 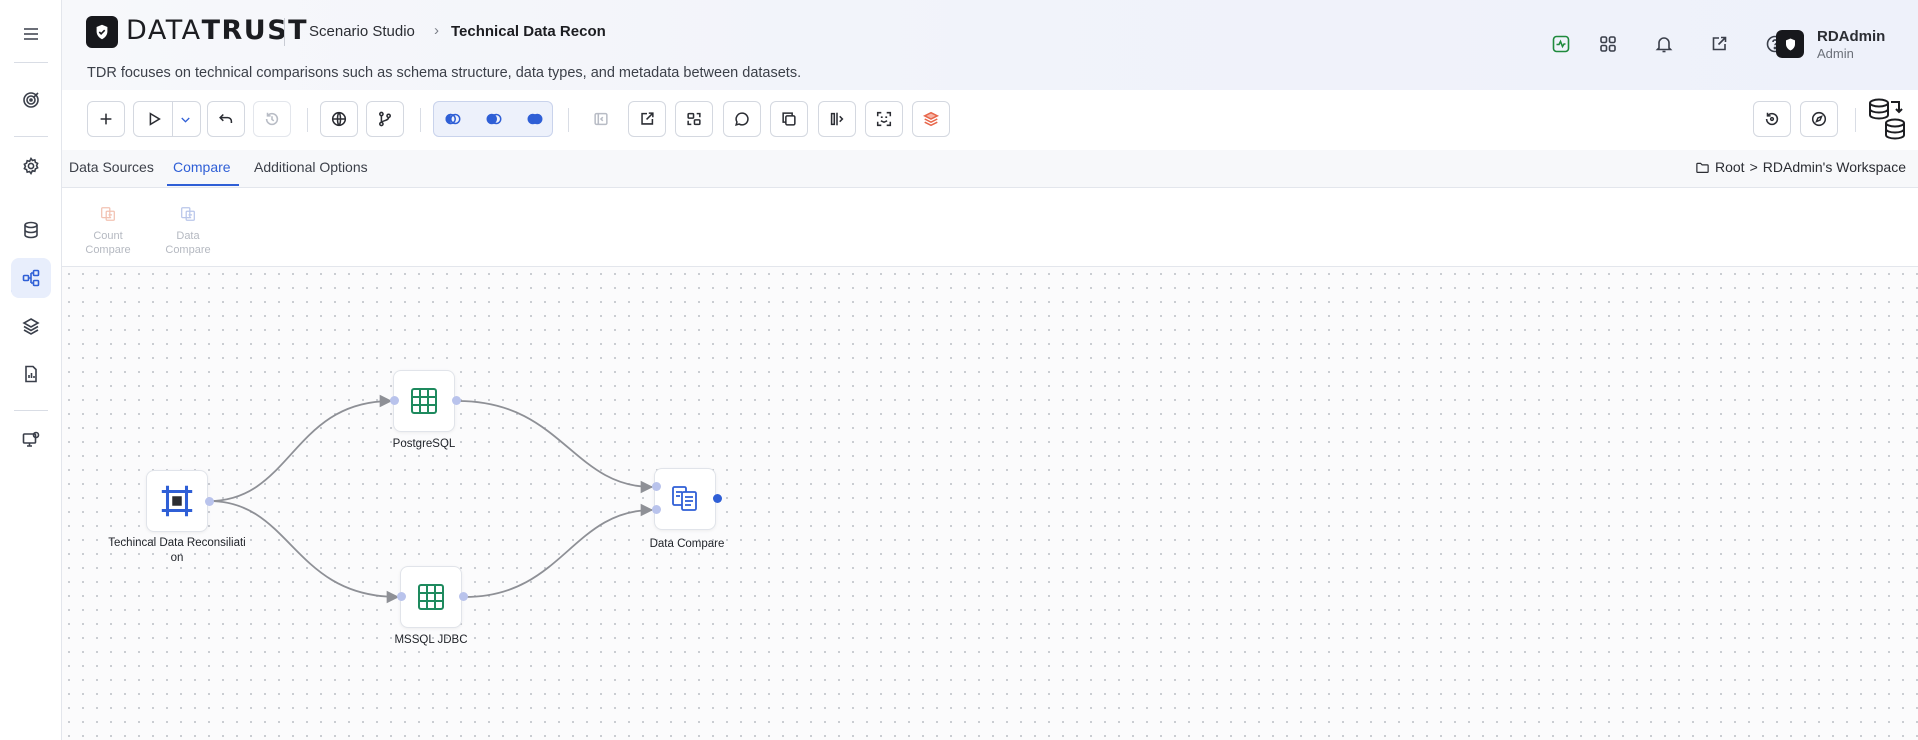 I want to click on menu-icon, so click(x=31, y=34).